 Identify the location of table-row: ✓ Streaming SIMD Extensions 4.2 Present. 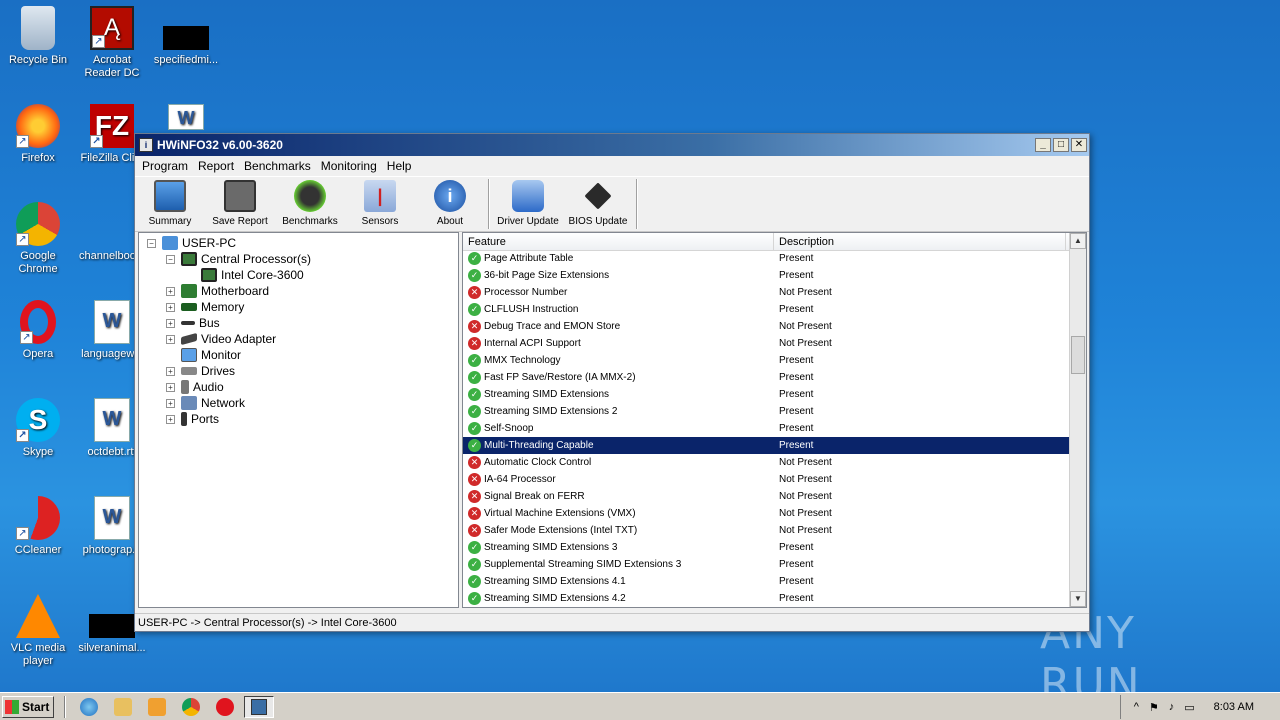
(766, 598).